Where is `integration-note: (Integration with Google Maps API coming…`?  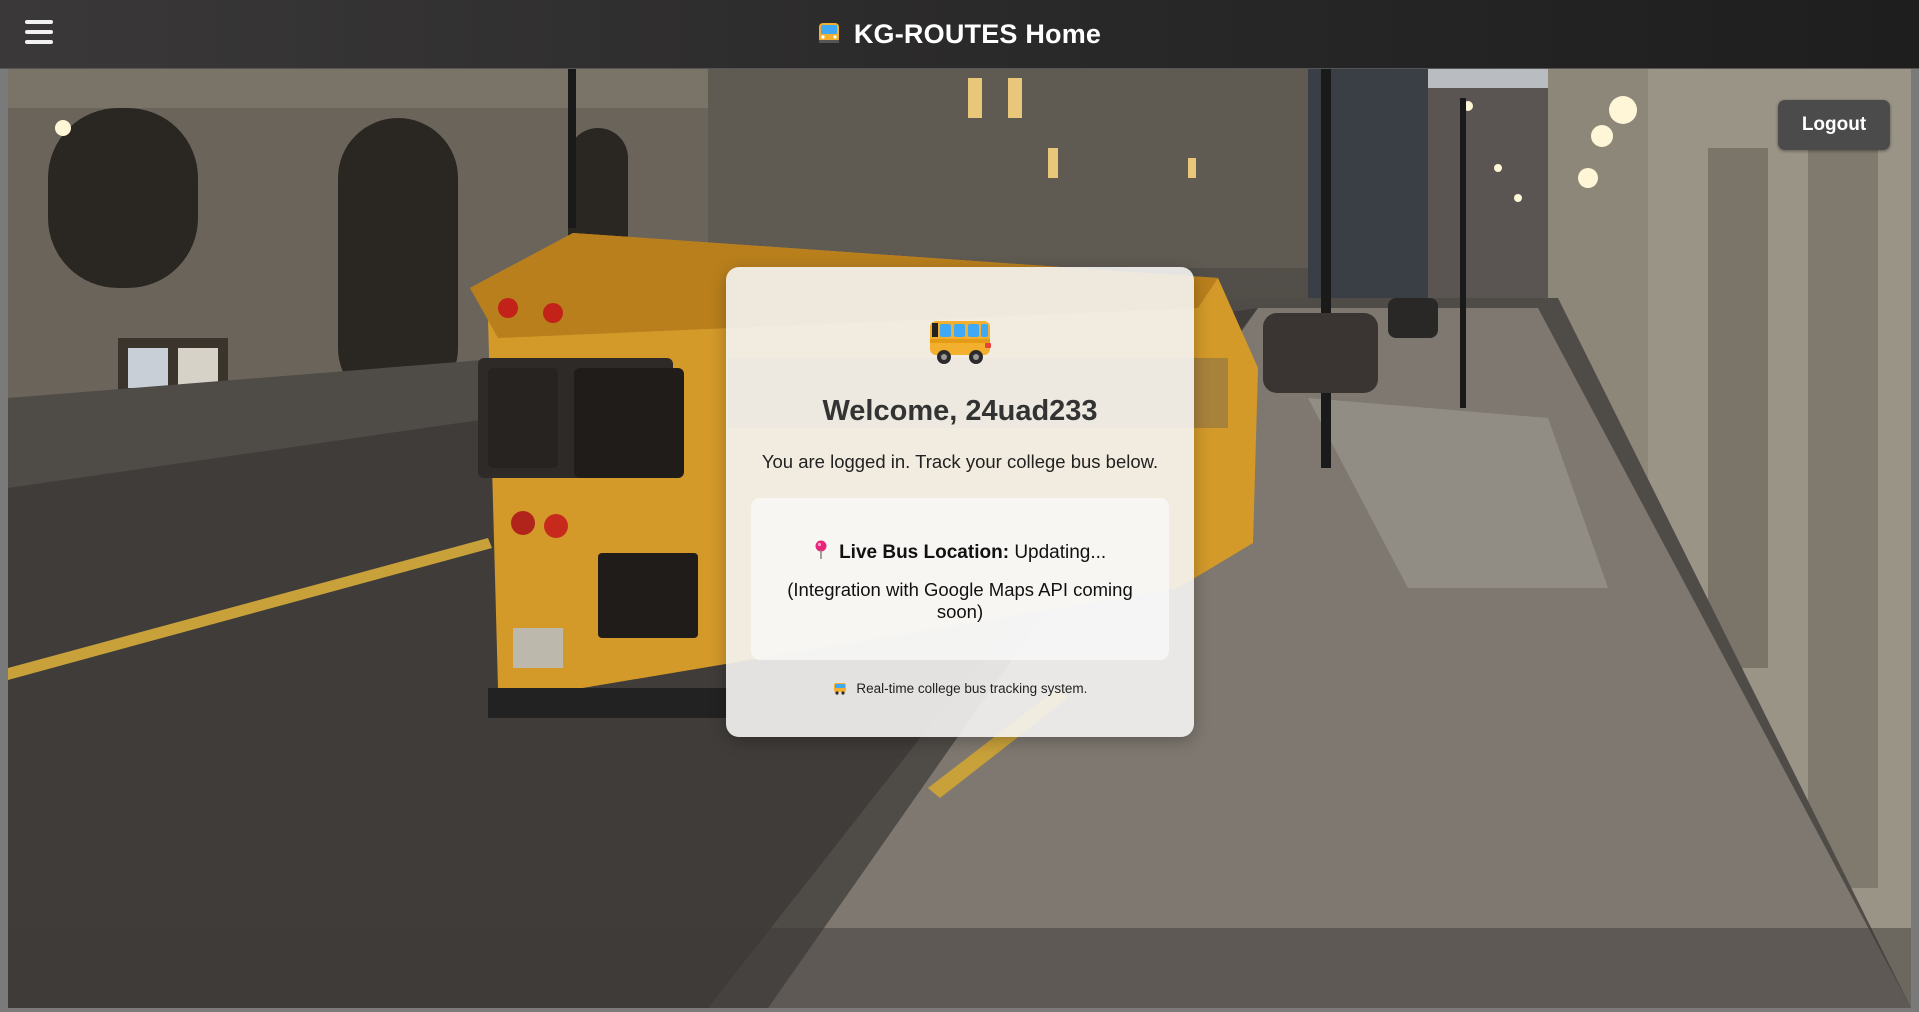
integration-note: (Integration with Google Maps API coming… is located at coordinates (960, 600).